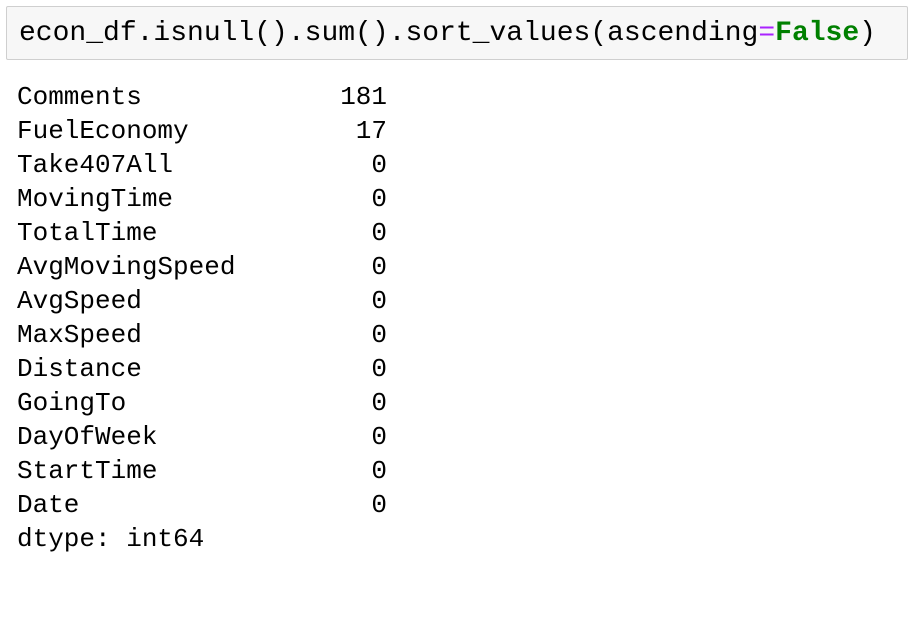 This screenshot has width=914, height=624. I want to click on output-row-label: AvgMovingSpeed, so click(126, 267).